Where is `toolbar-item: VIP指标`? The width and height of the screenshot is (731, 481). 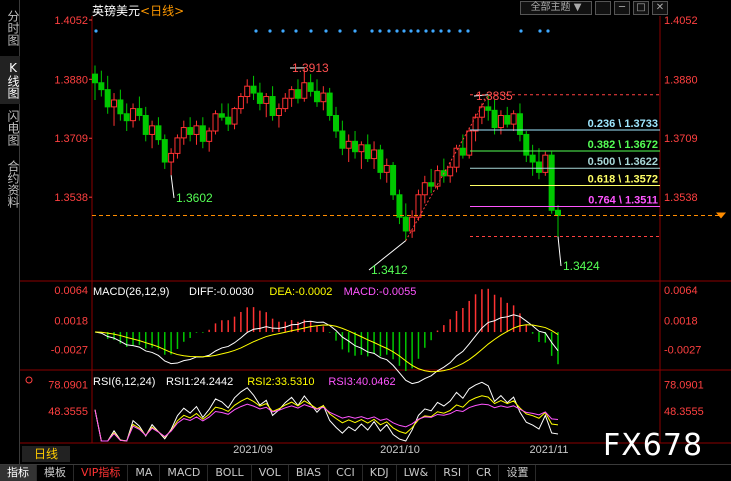 toolbar-item: VIP指标 is located at coordinates (101, 473).